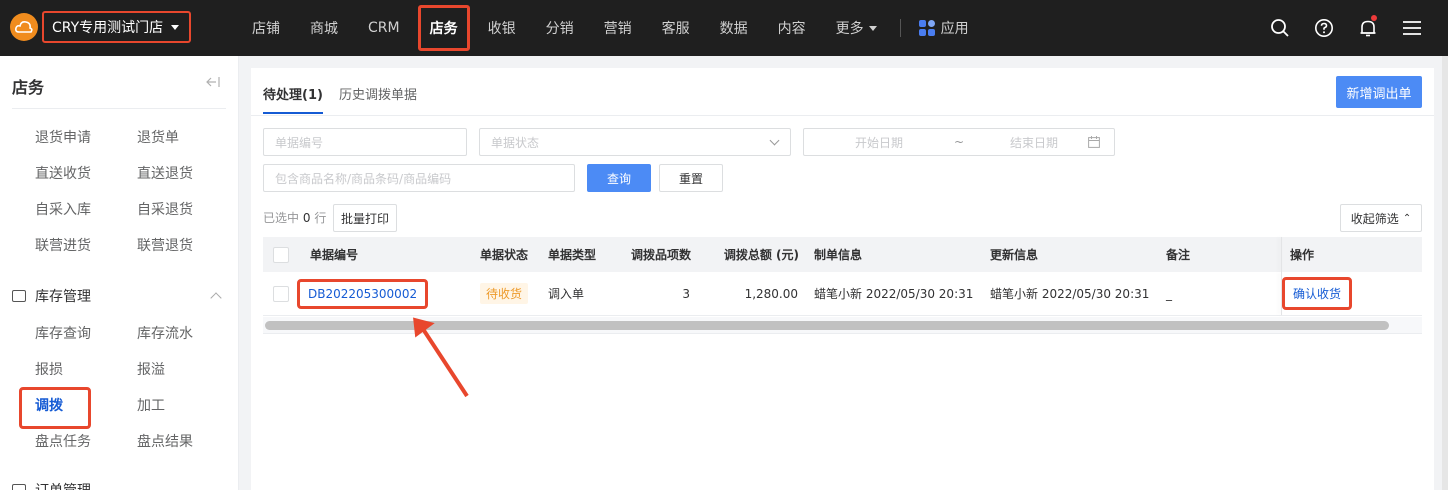 This screenshot has width=1448, height=490. What do you see at coordinates (1302, 255) in the screenshot?
I see `col-action: 操作` at bounding box center [1302, 255].